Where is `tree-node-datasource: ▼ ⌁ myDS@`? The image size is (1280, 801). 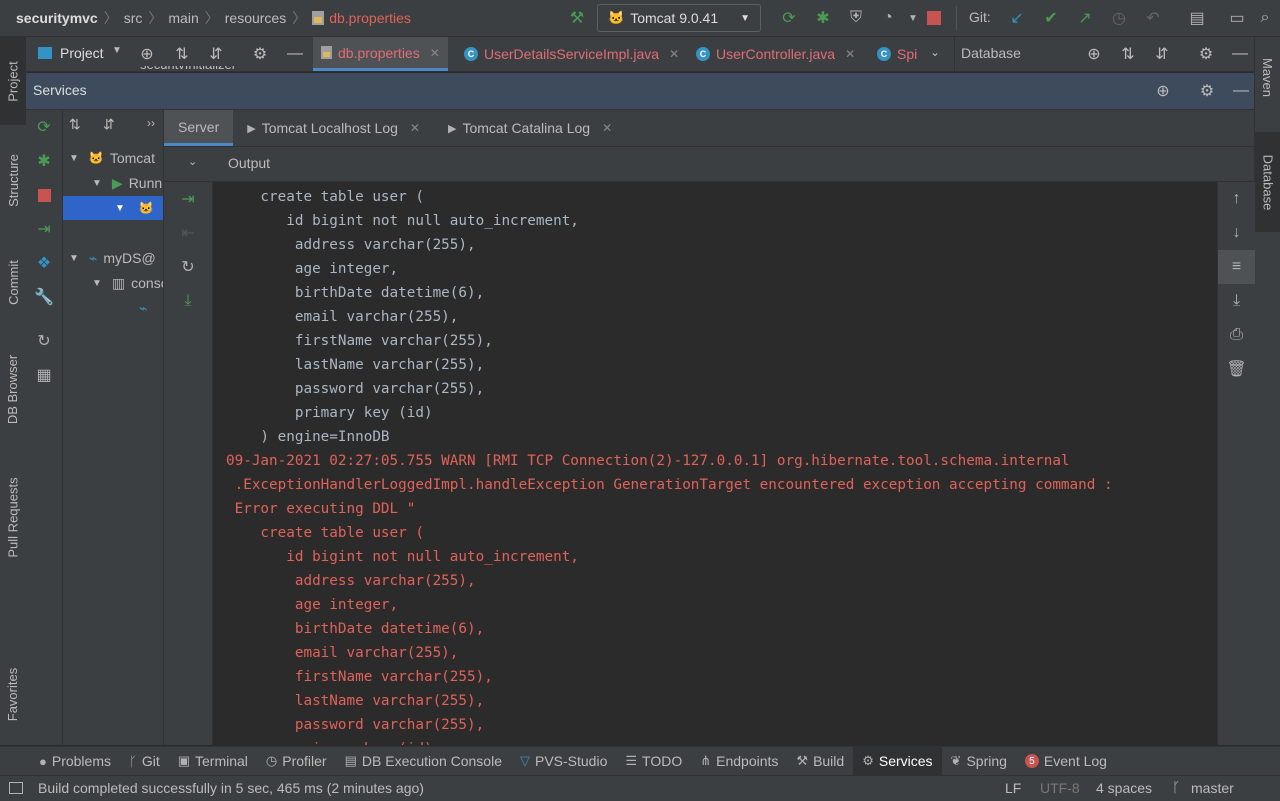 tree-node-datasource: ▼ ⌁ myDS@ is located at coordinates (112, 258).